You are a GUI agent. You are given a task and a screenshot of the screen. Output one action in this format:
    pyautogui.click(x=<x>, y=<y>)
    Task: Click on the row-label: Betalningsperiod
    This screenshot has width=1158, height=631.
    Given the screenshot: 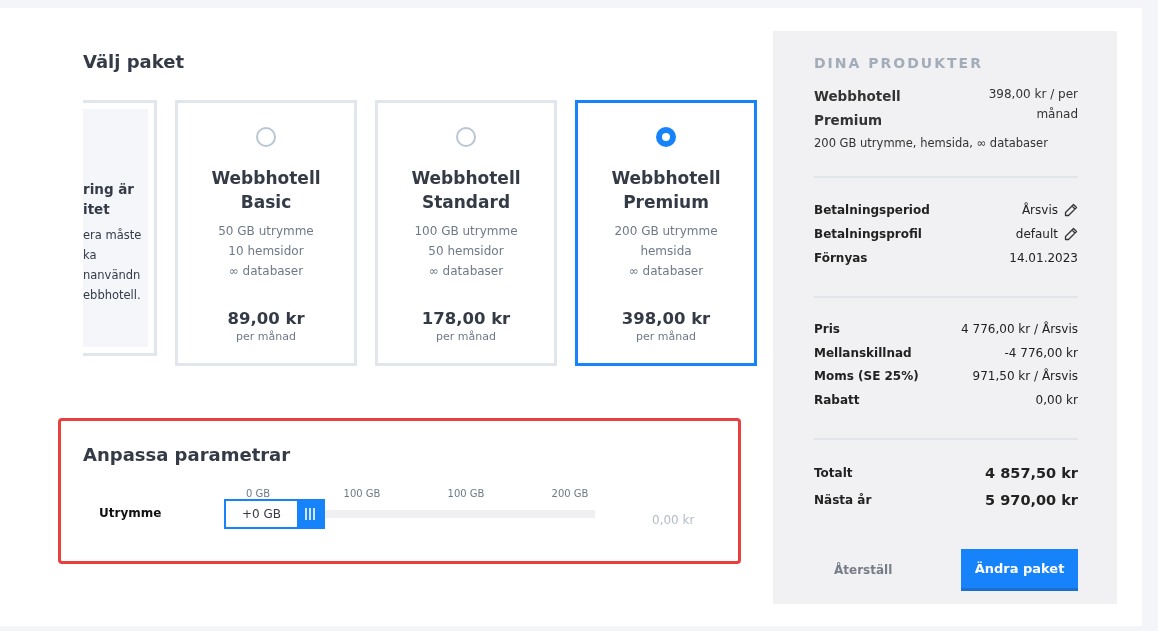 What is the action you would take?
    pyautogui.click(x=872, y=210)
    